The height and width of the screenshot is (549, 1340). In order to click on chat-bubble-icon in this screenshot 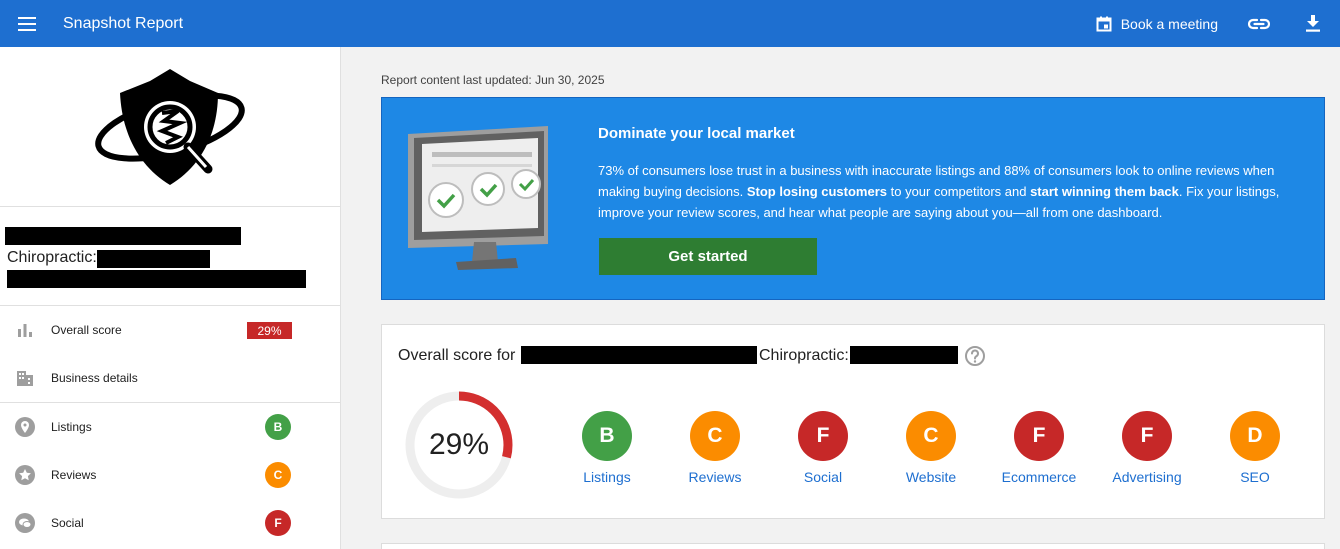, I will do `click(25, 523)`.